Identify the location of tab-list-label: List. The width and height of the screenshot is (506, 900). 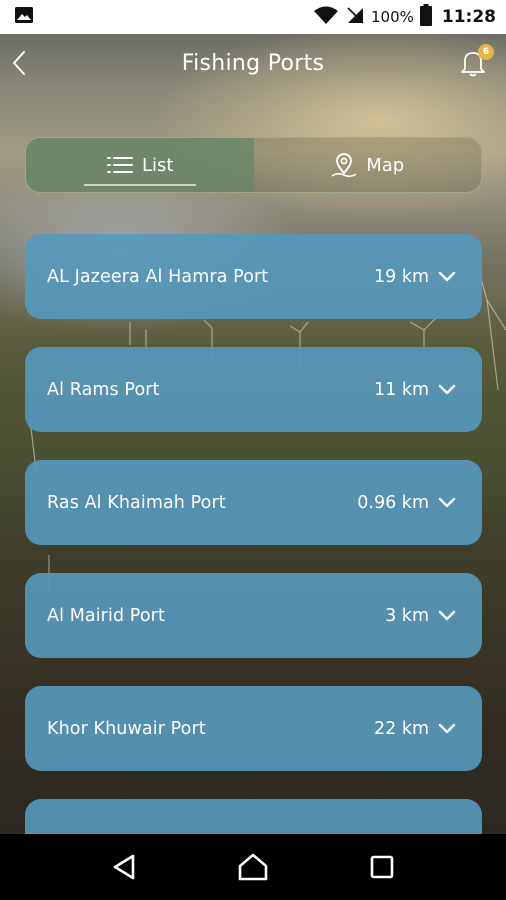
(158, 165).